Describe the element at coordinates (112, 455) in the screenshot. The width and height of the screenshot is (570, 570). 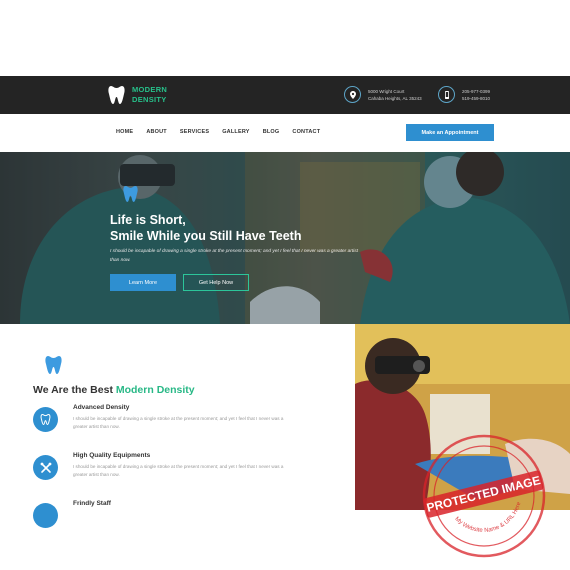
I see `feature-title: High Quality Equipments` at that location.